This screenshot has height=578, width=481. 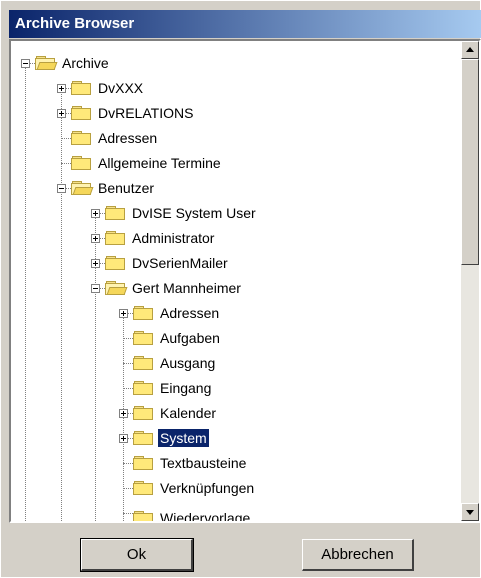 I want to click on tree-node-aufgaben: Aufgaben, so click(x=177, y=338).